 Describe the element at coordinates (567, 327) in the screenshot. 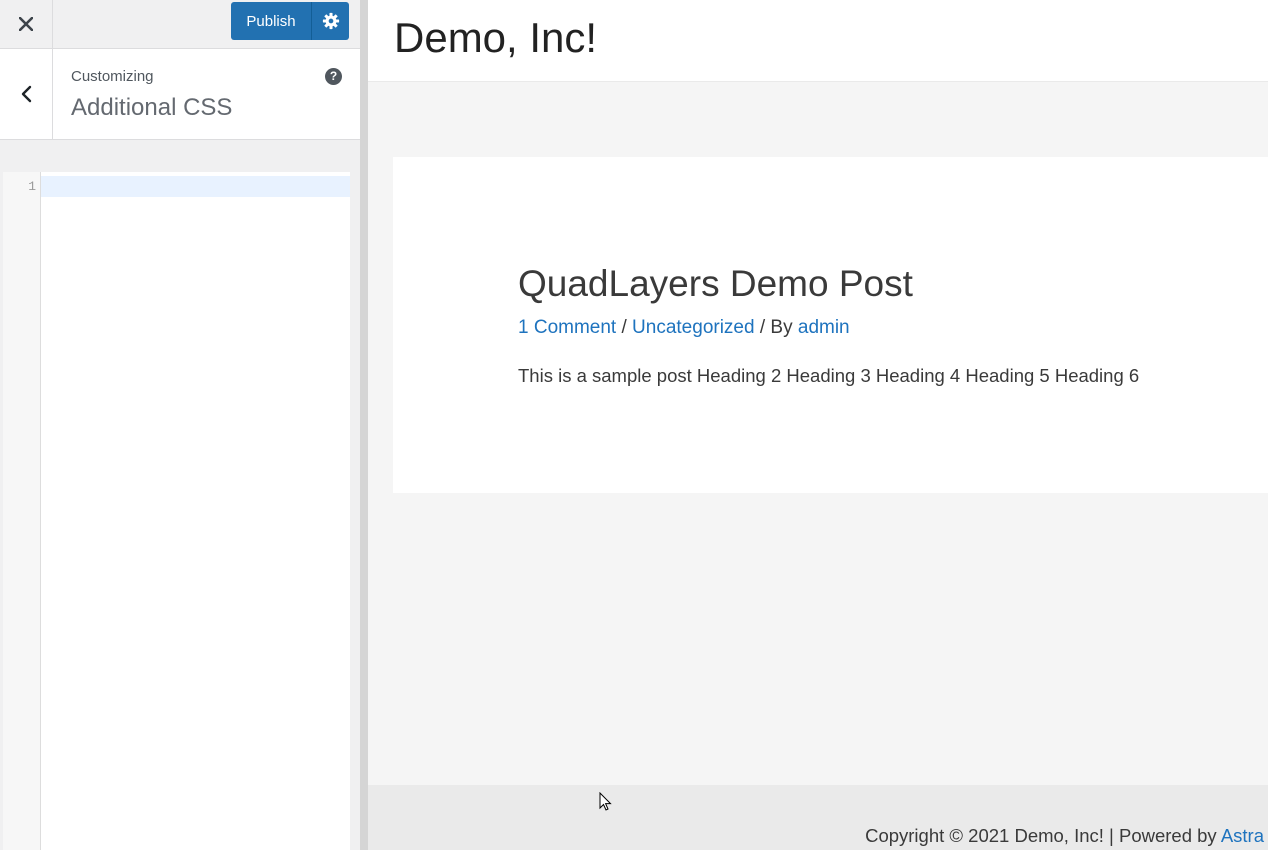

I see `comments-link: 1 Comment` at that location.